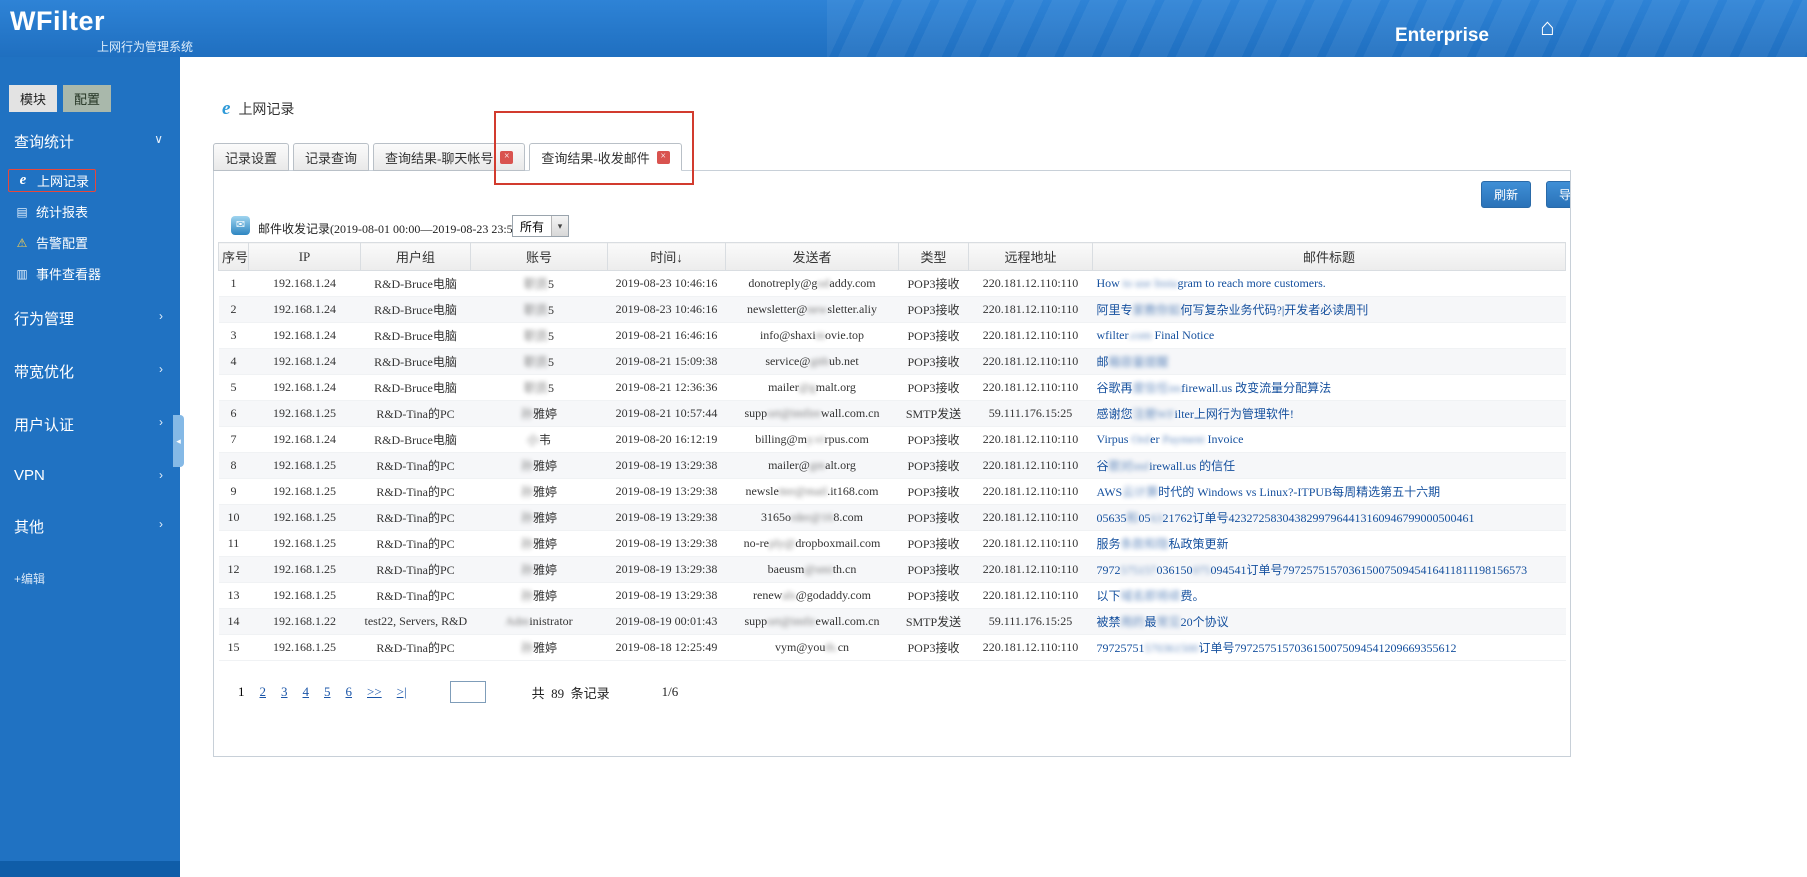 The image size is (1807, 877). I want to click on sidebar-tab-modules: 模块, so click(33, 98).